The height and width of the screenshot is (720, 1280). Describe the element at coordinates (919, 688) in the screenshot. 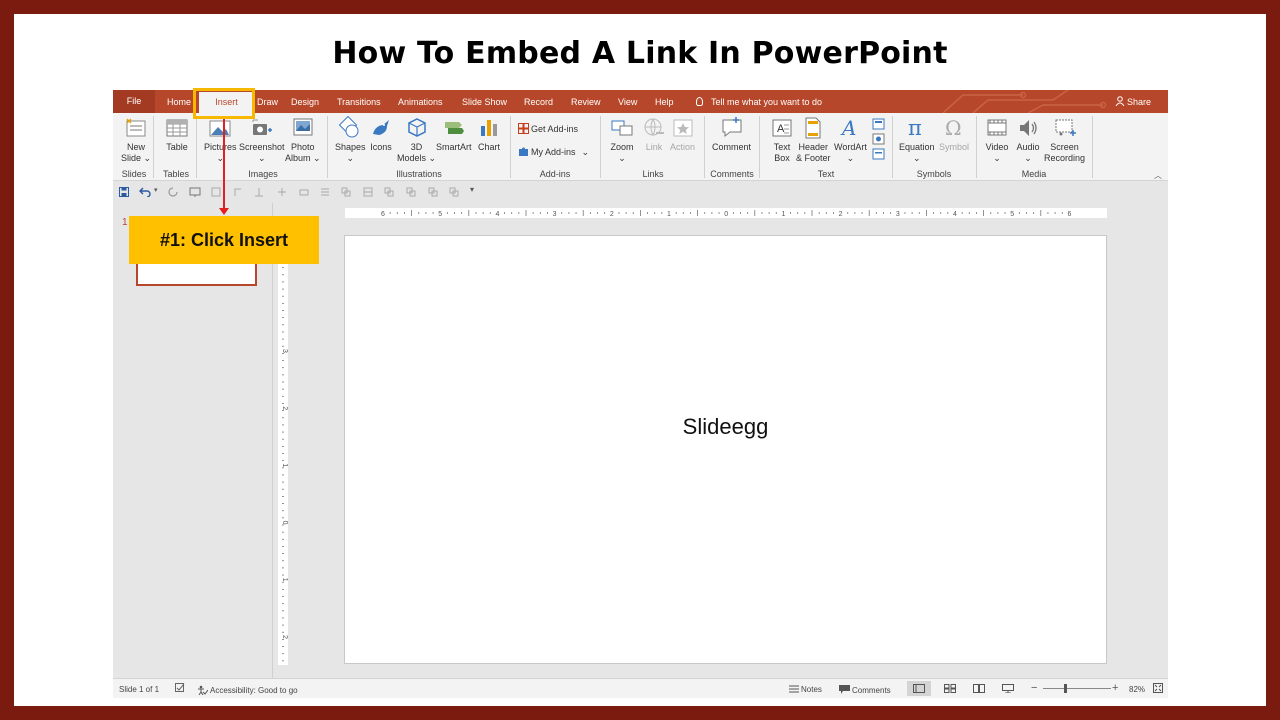

I see `normal-view-button` at that location.